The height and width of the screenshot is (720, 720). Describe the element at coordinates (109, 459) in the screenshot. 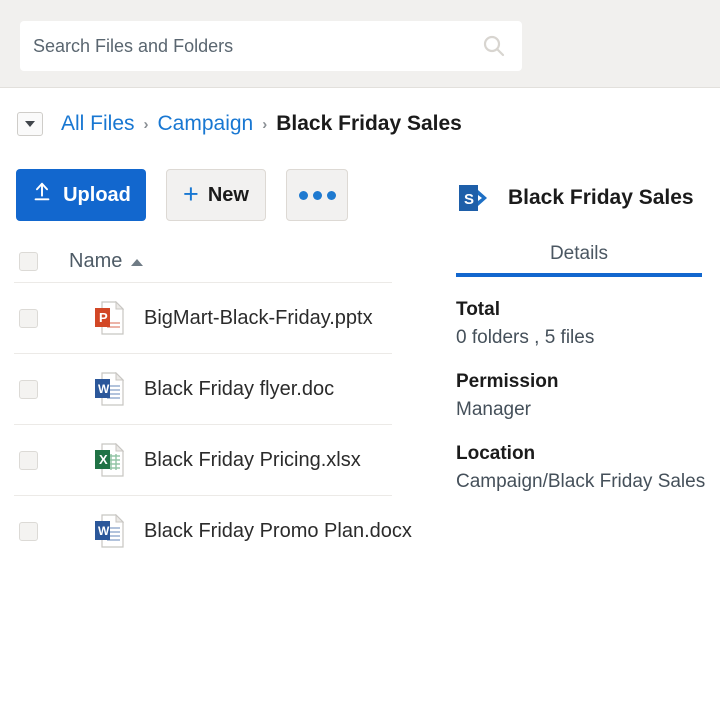

I see `excel-file-icon: X` at that location.